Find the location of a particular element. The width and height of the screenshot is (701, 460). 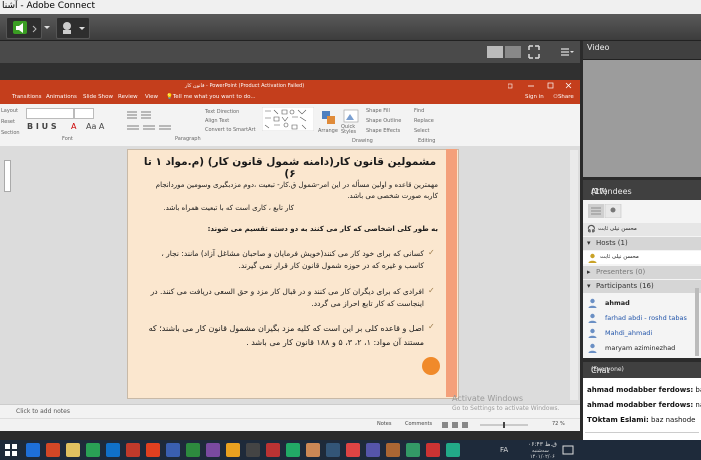

clock-time: ق.ظ ۰۶:۴۳ is located at coordinates (542, 444).